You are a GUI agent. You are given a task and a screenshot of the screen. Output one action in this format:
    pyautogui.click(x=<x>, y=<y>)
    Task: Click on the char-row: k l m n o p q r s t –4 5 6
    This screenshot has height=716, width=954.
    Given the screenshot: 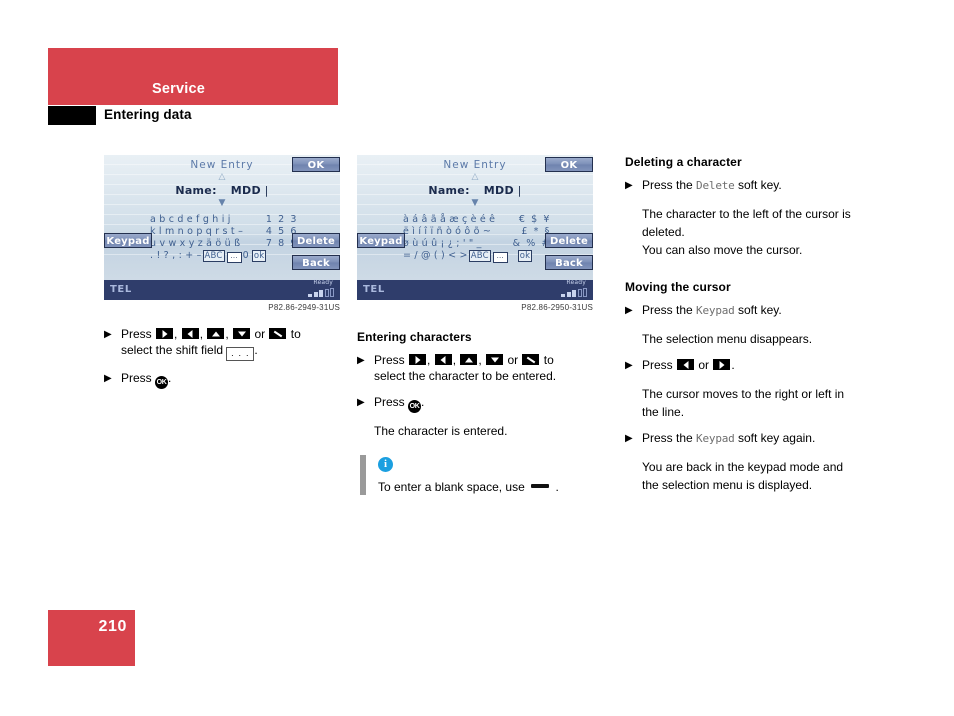 What is the action you would take?
    pyautogui.click(x=224, y=232)
    